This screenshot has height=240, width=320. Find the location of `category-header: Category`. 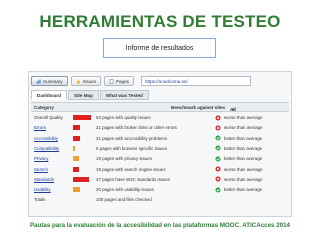

category-header: Category is located at coordinates (44, 107).